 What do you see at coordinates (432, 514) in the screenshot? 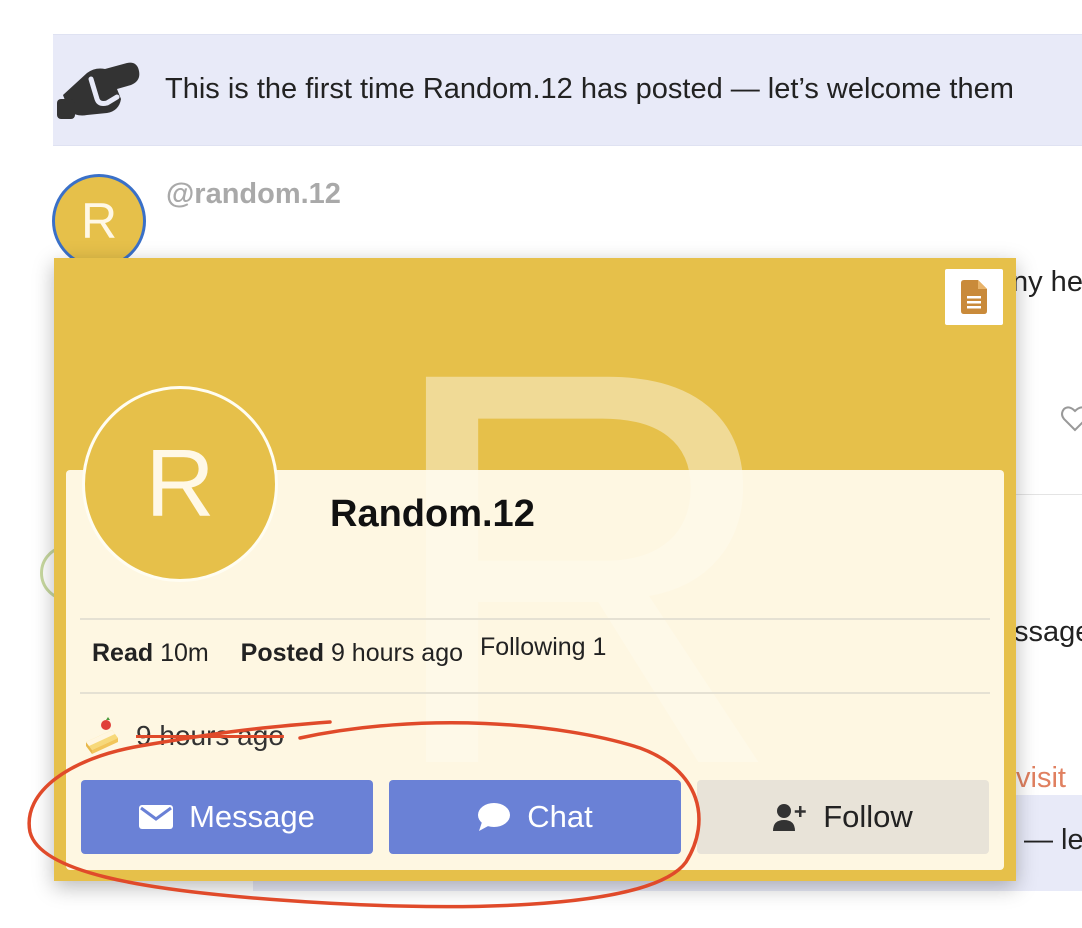
I see `card-user-name: Random.12` at bounding box center [432, 514].